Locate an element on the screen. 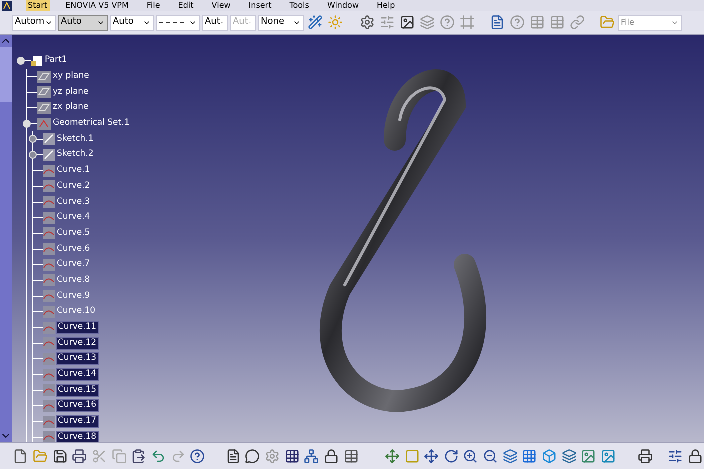 This screenshot has width=704, height=469. tree-item: Curve.16 is located at coordinates (77, 405).